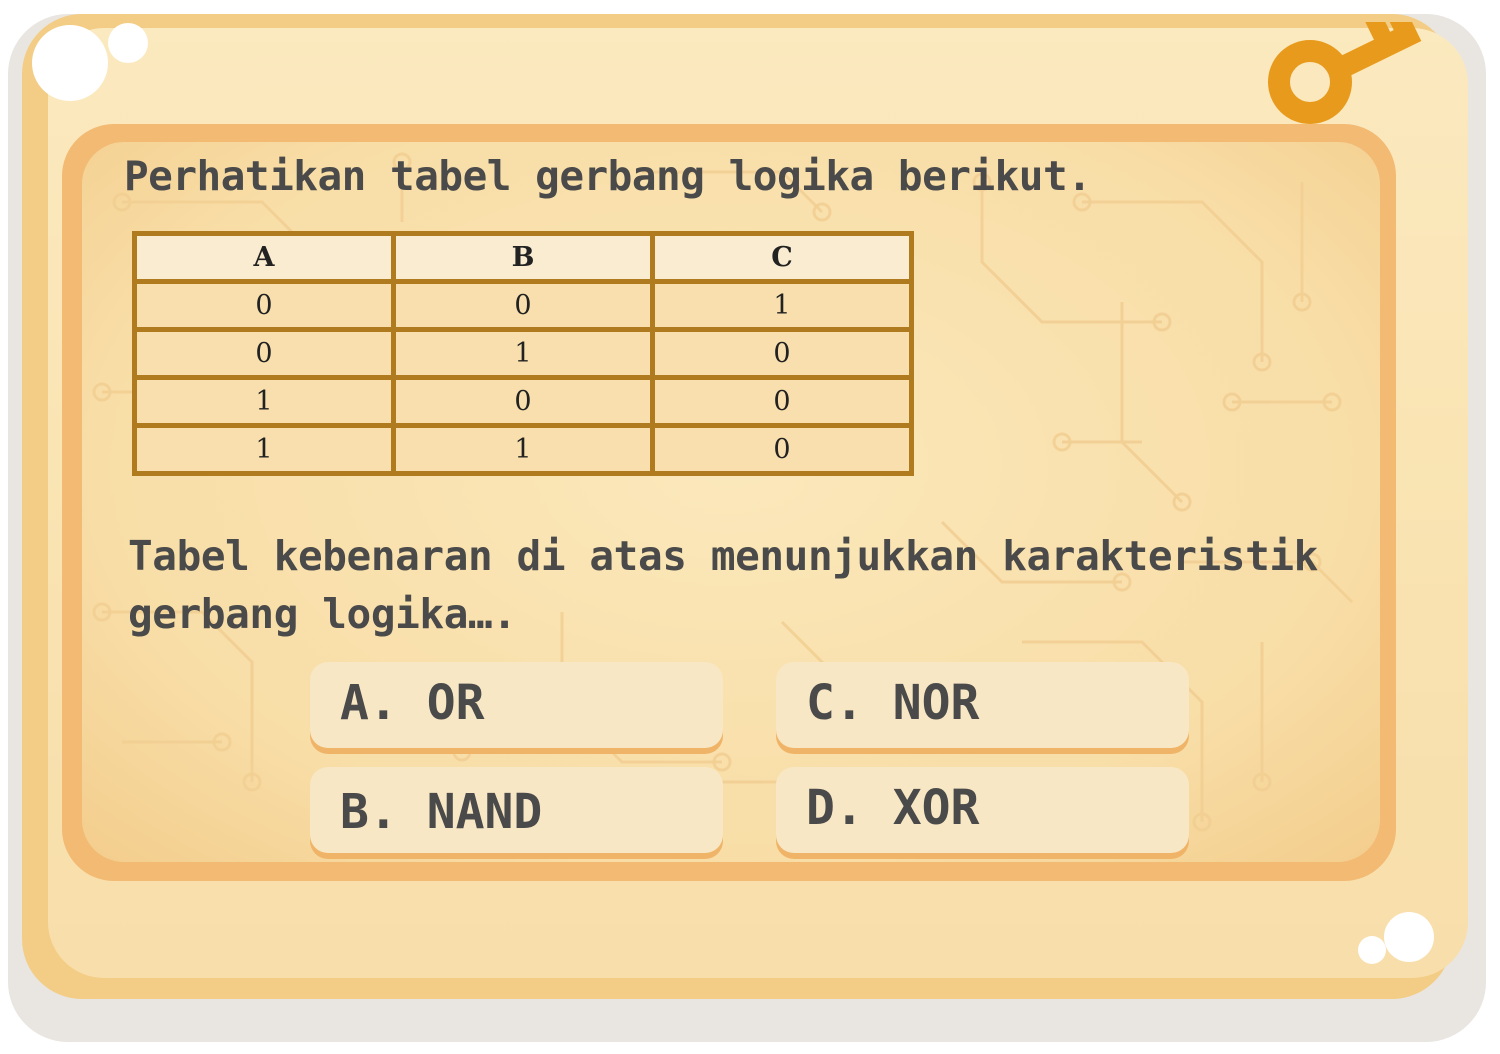  What do you see at coordinates (849, 703) in the screenshot?
I see `option-letter: C.` at bounding box center [849, 703].